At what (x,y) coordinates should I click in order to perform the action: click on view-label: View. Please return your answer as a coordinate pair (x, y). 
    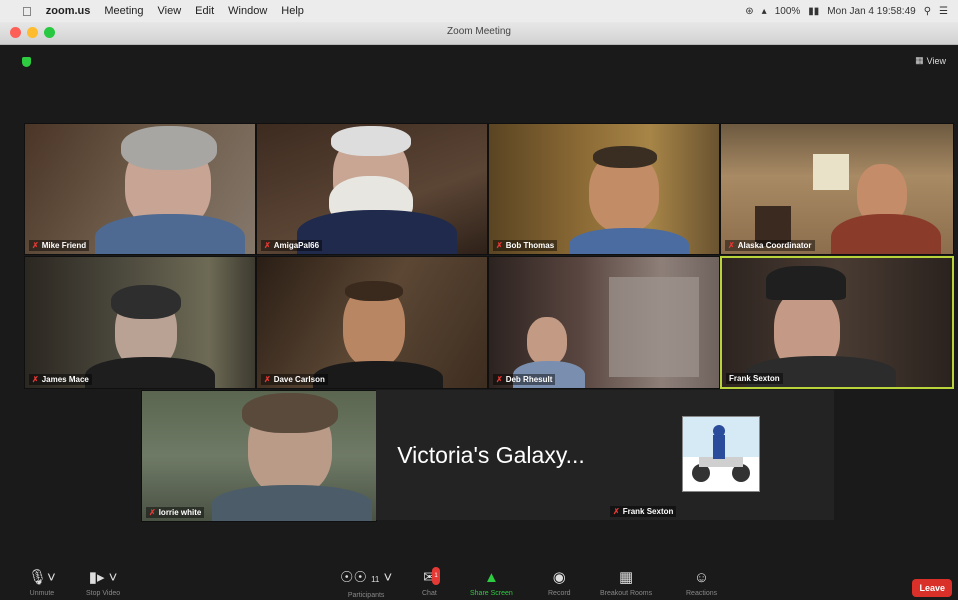
    Looking at the image, I should click on (936, 60).